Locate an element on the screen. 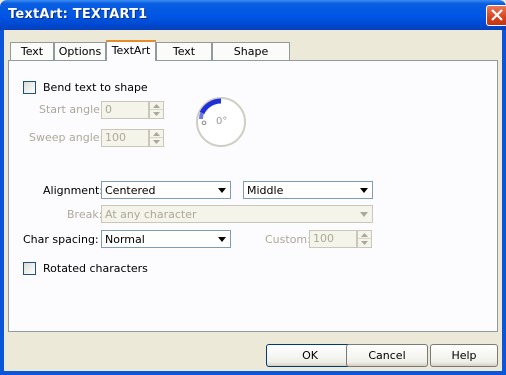  start-angle-spinner is located at coordinates (156, 110).